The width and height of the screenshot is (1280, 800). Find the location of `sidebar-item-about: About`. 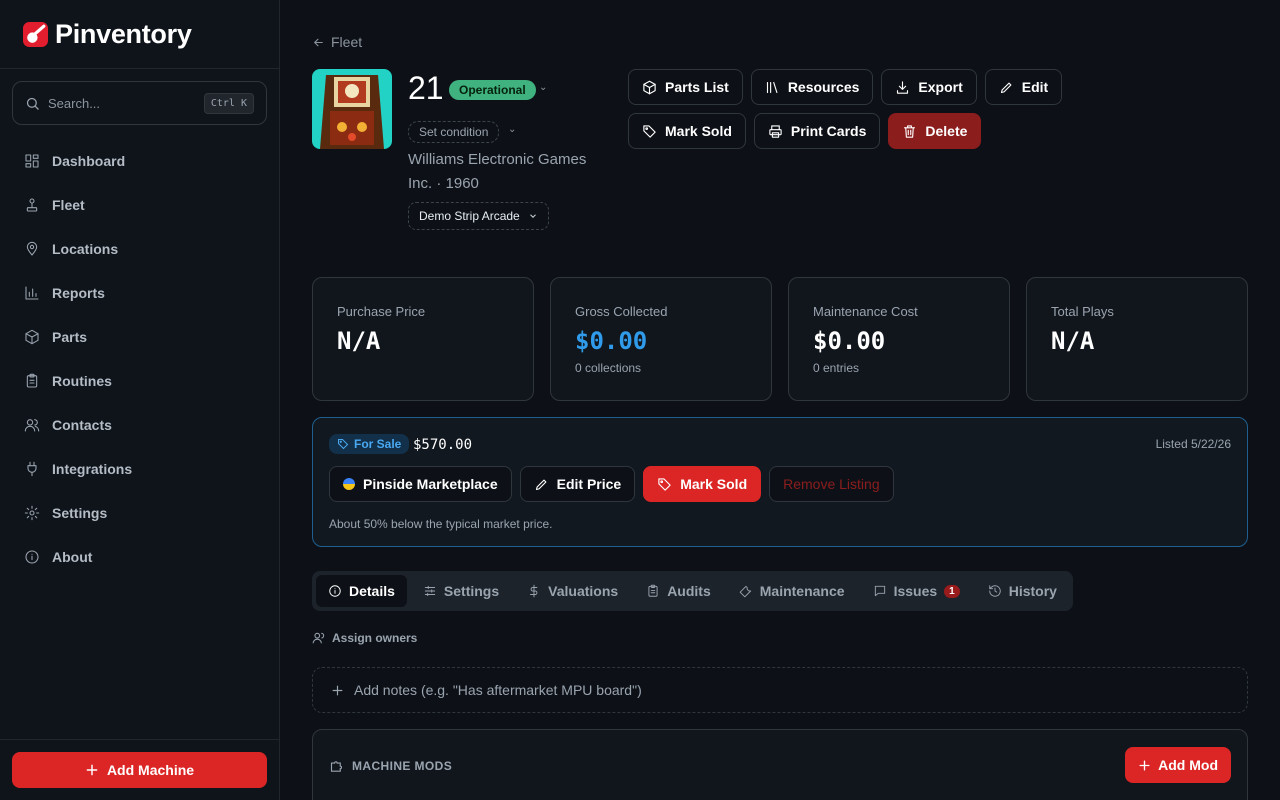

sidebar-item-about: About is located at coordinates (139, 557).